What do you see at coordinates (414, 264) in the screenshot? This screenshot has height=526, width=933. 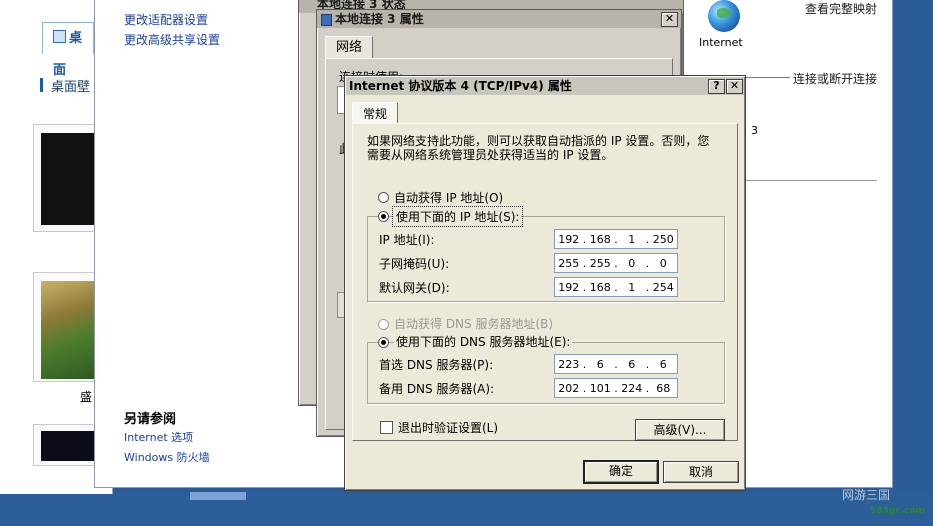 I see `subnet-mask-label: 子网掩码(U):` at bounding box center [414, 264].